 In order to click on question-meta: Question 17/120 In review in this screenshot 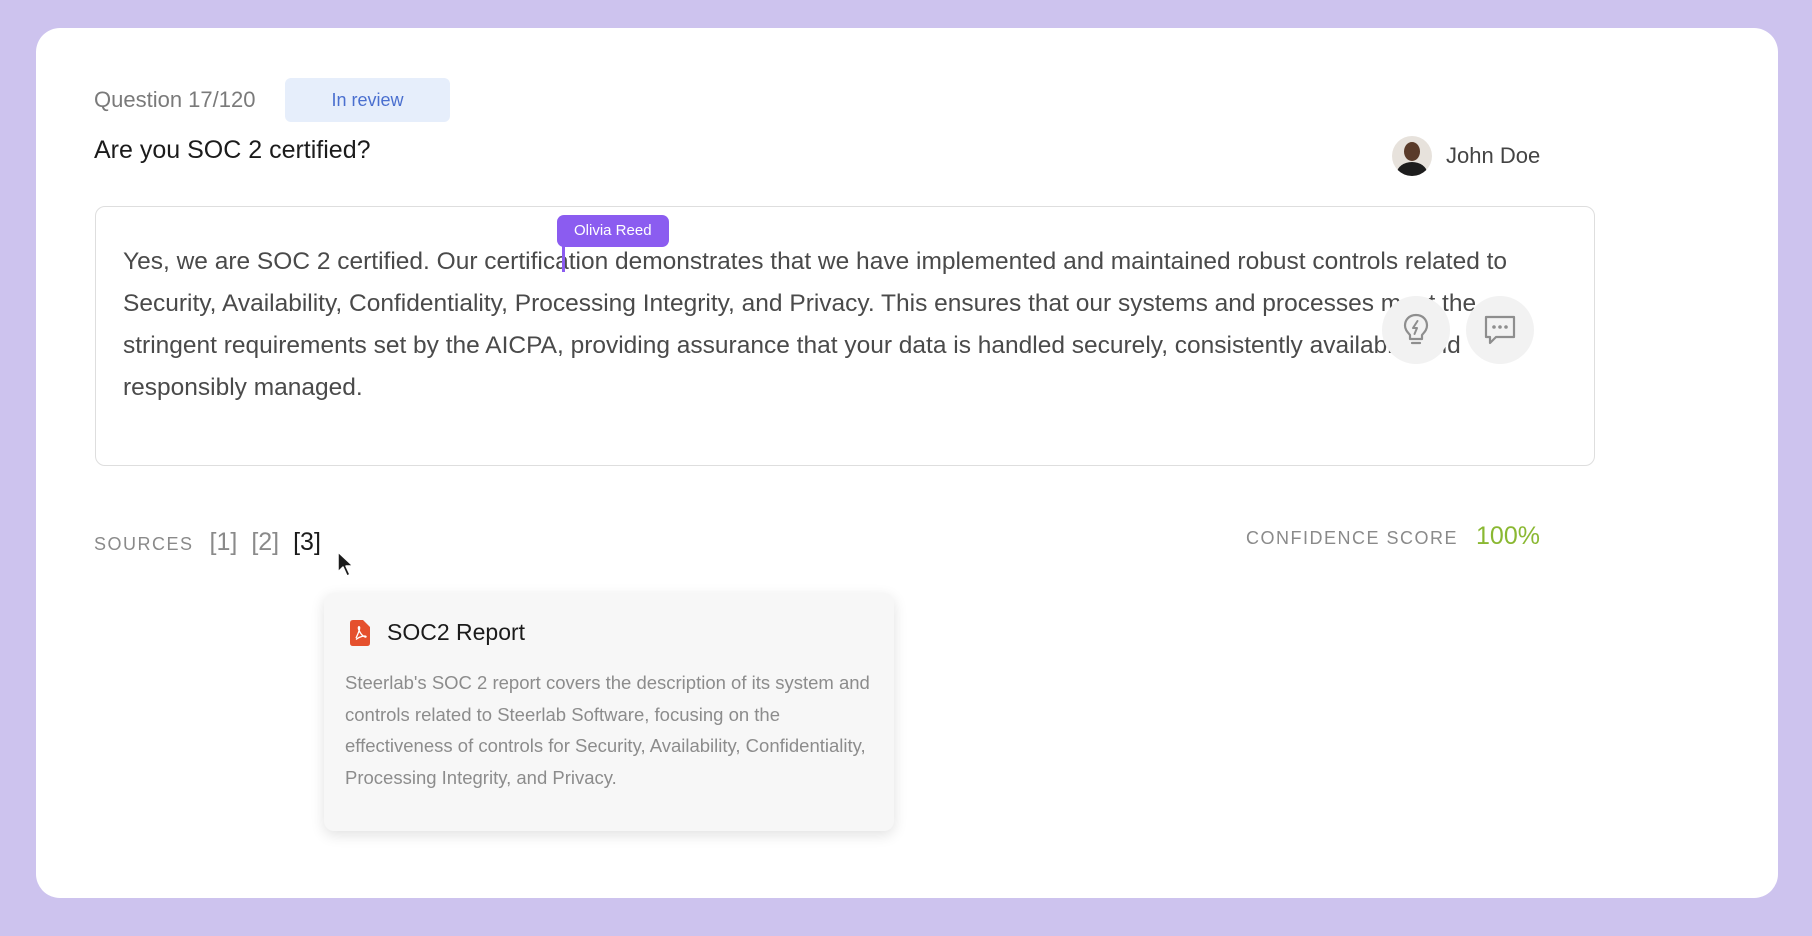, I will do `click(272, 100)`.